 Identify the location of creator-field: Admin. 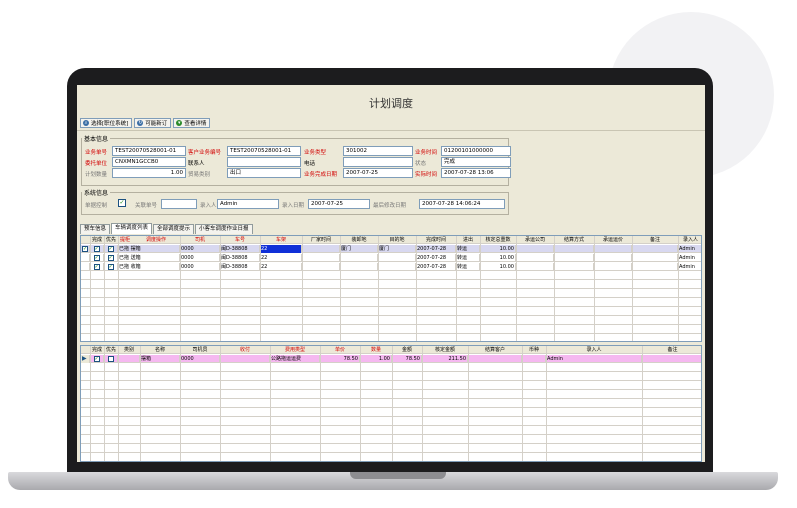
(248, 204).